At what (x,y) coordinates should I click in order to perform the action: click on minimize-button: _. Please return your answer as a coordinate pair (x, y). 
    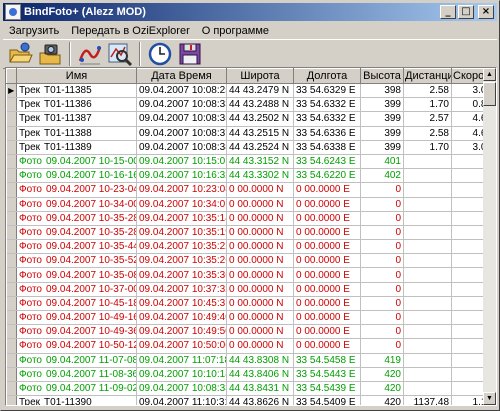
    Looking at the image, I should click on (448, 12).